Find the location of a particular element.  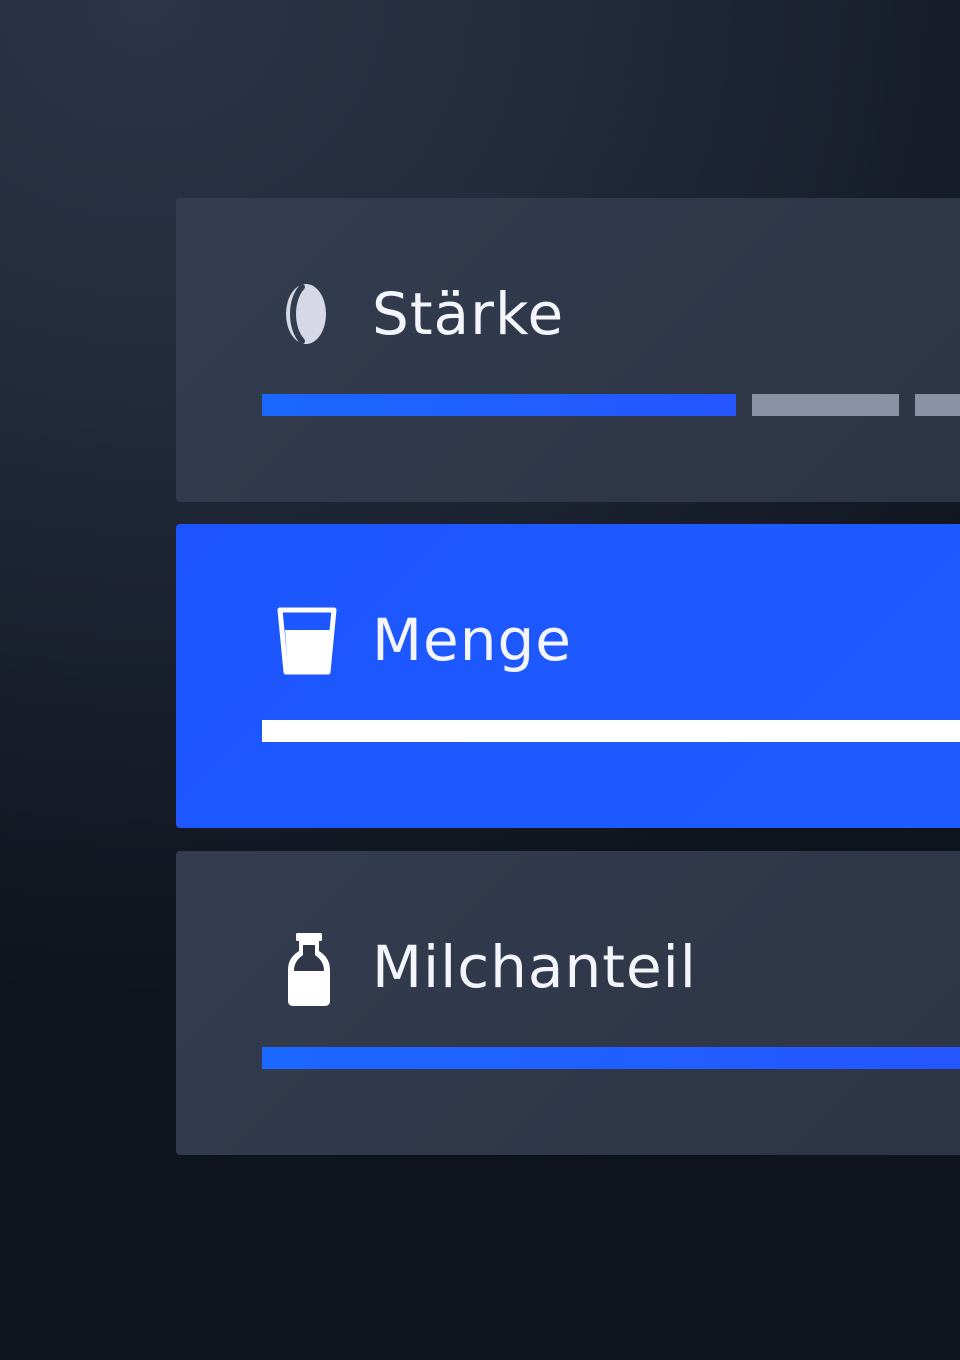

setting-label: Menge is located at coordinates (472, 640).